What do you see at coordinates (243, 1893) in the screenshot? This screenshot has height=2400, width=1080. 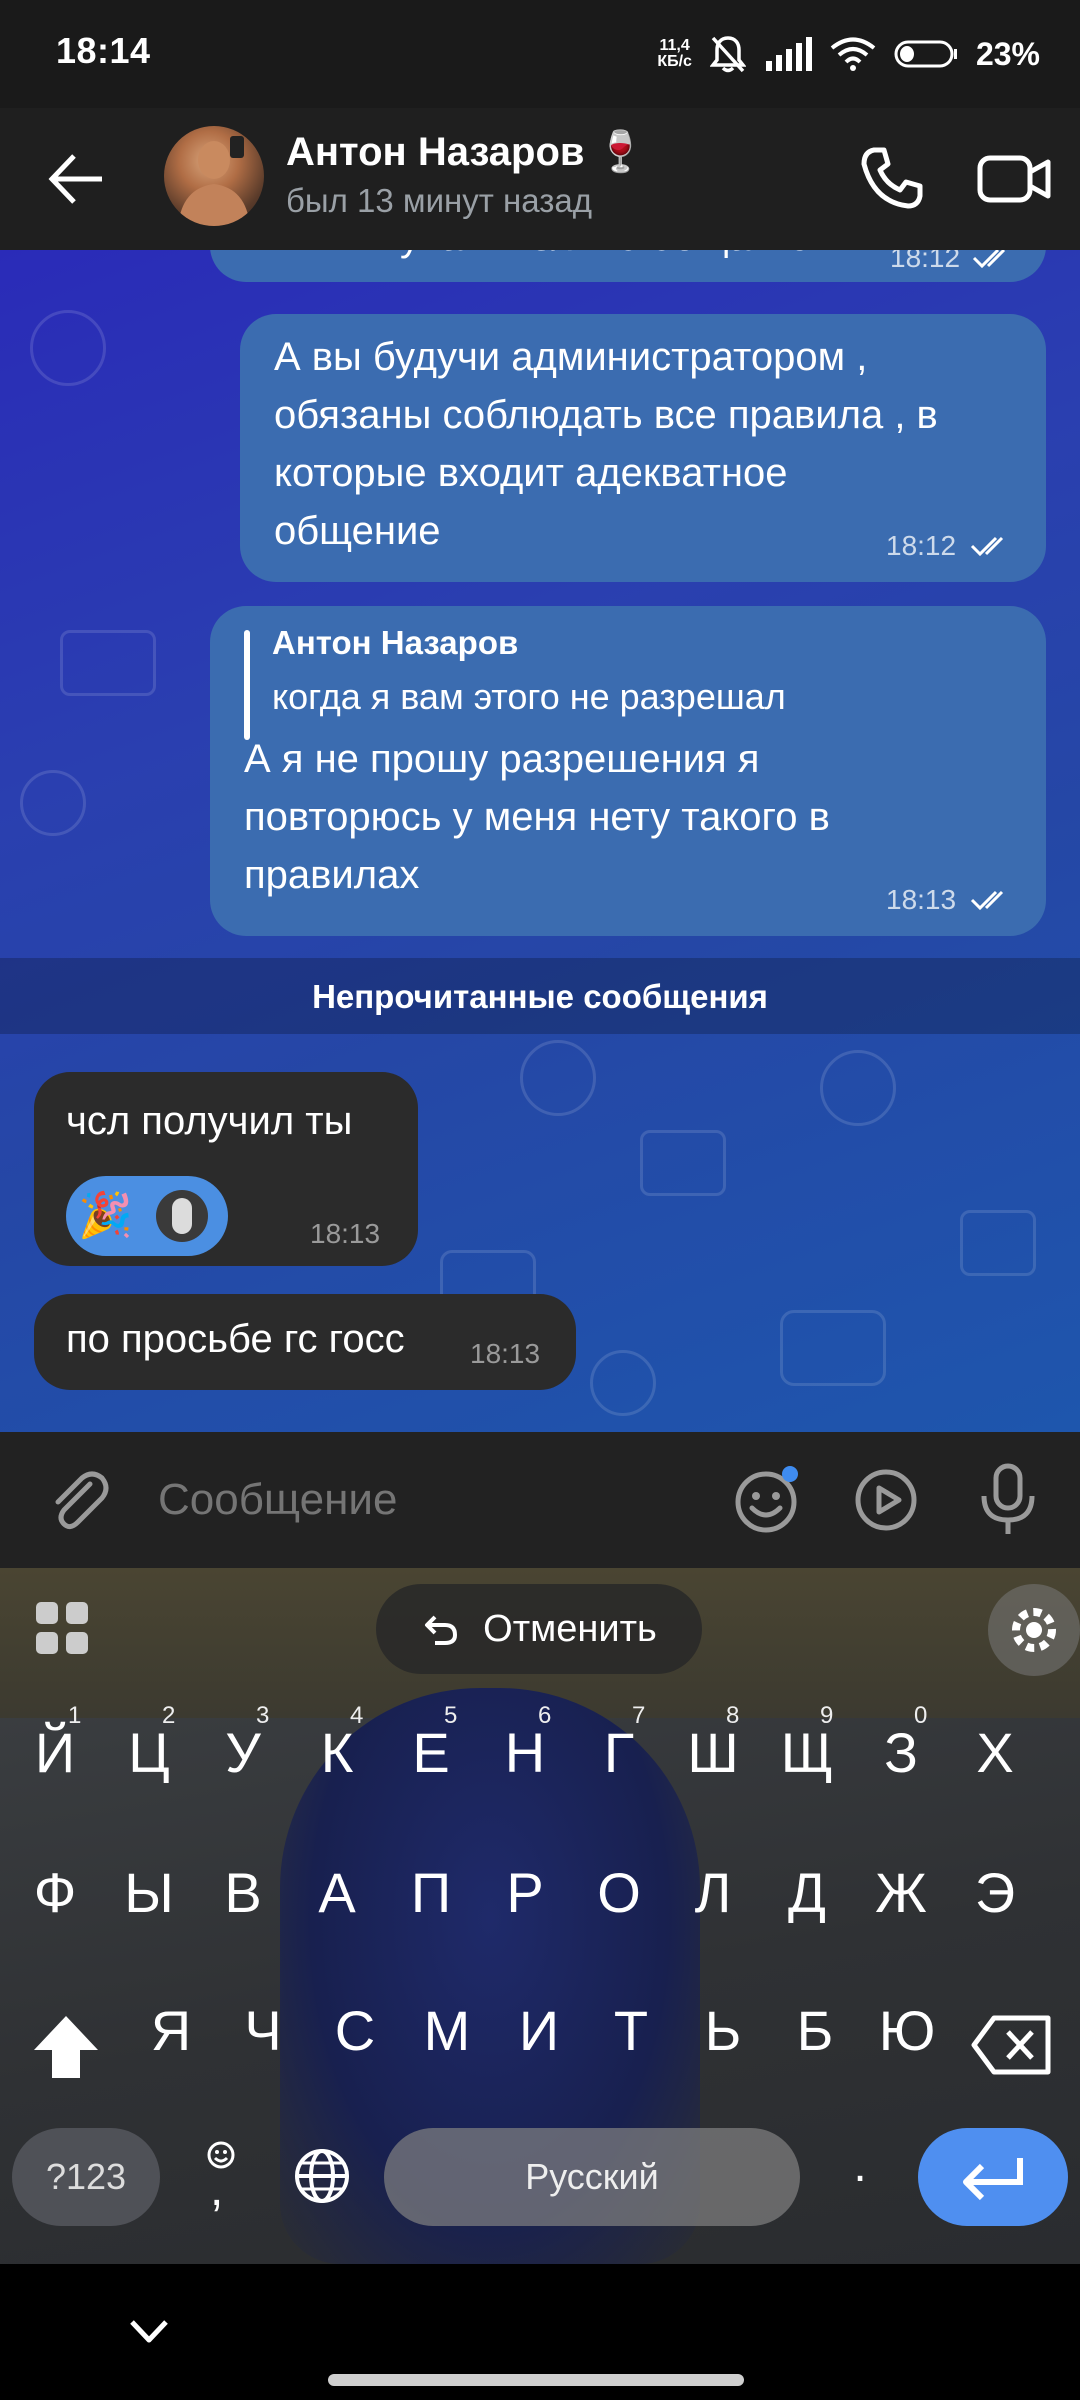 I see `key-r2-2: В` at bounding box center [243, 1893].